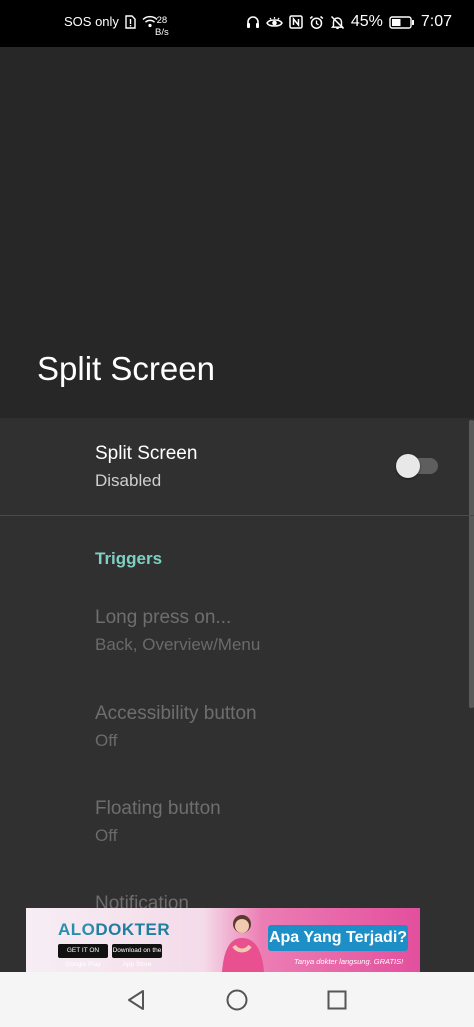 The image size is (474, 1027). I want to click on ad-tagline: Tanya dokter langsung. GRATIS!, so click(349, 961).